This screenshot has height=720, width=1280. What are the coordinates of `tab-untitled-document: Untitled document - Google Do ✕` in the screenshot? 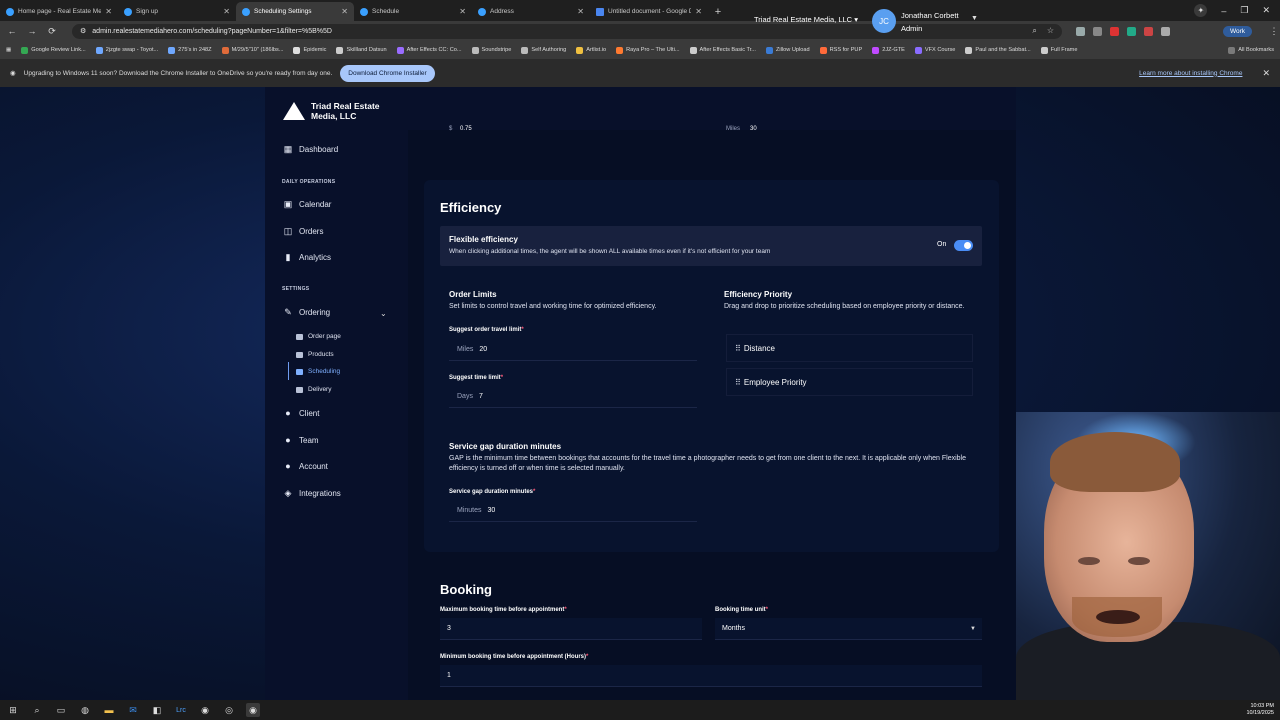 It's located at (649, 11).